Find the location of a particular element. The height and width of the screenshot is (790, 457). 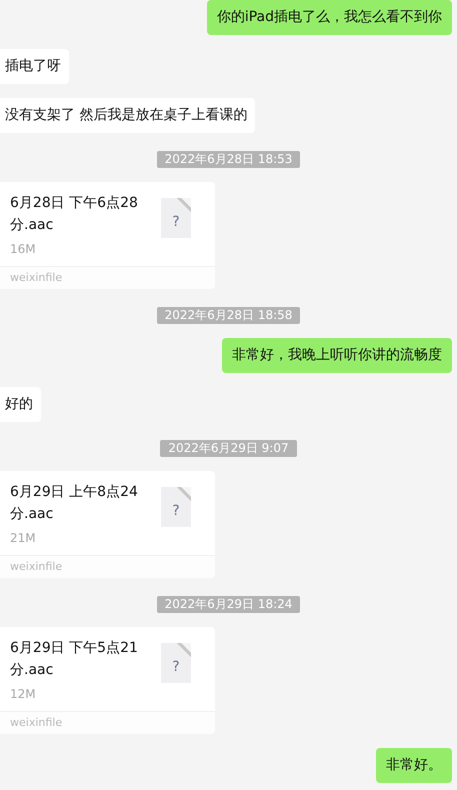

file-message-card: 6月28日 下午6点28分.aac 16M ? weixinfile is located at coordinates (107, 235).